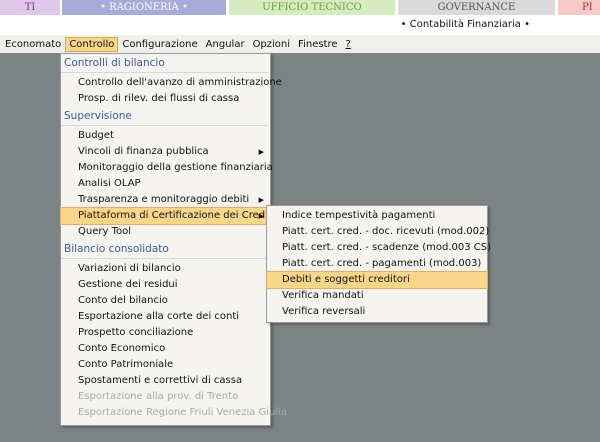  I want to click on menu-item-label: Esportazione alla corte dei conti, so click(159, 316).